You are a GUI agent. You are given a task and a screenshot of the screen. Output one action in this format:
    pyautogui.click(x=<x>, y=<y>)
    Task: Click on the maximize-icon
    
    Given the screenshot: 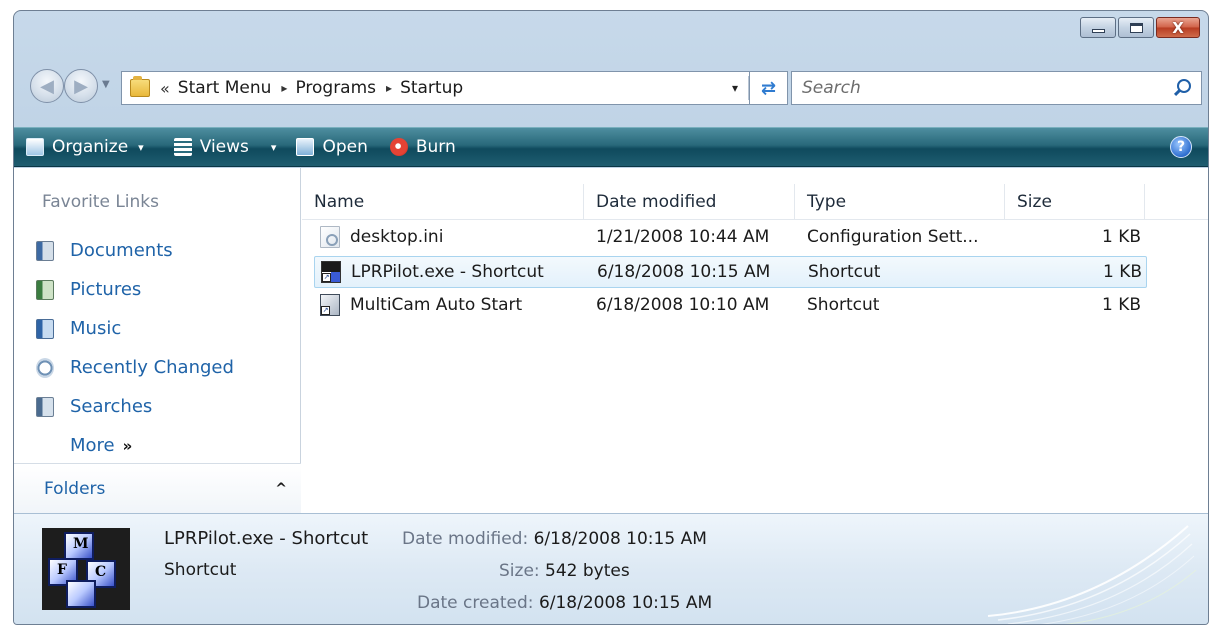 What is the action you would take?
    pyautogui.click(x=1136, y=27)
    